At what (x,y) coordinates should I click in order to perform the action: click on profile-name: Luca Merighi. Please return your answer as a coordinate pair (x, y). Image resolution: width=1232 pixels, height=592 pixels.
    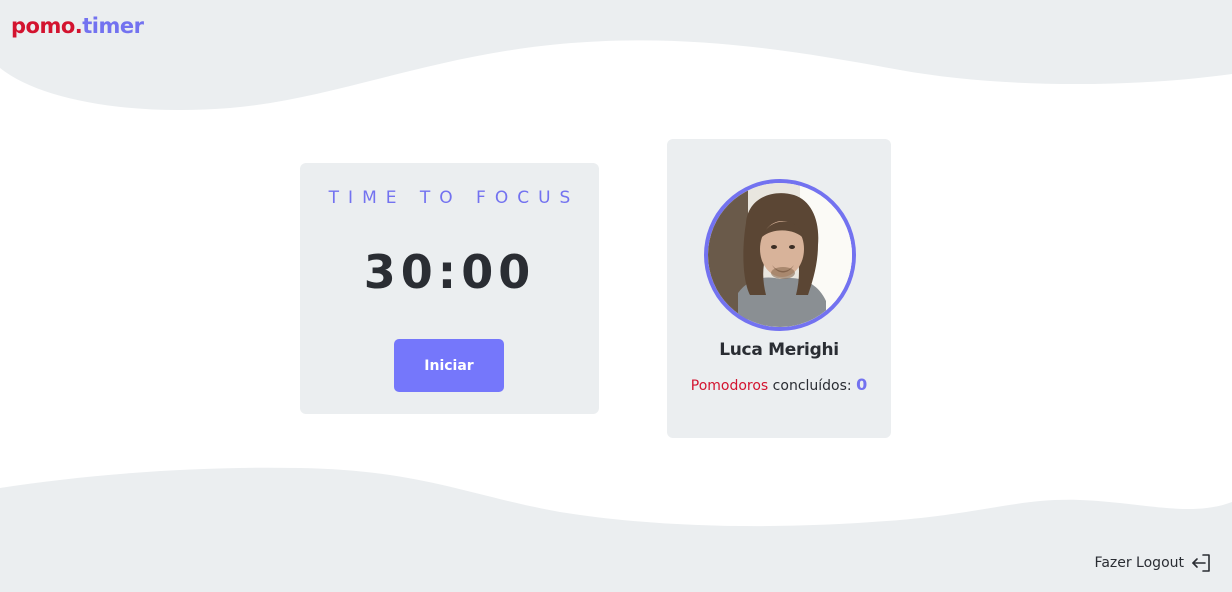
    Looking at the image, I should click on (779, 350).